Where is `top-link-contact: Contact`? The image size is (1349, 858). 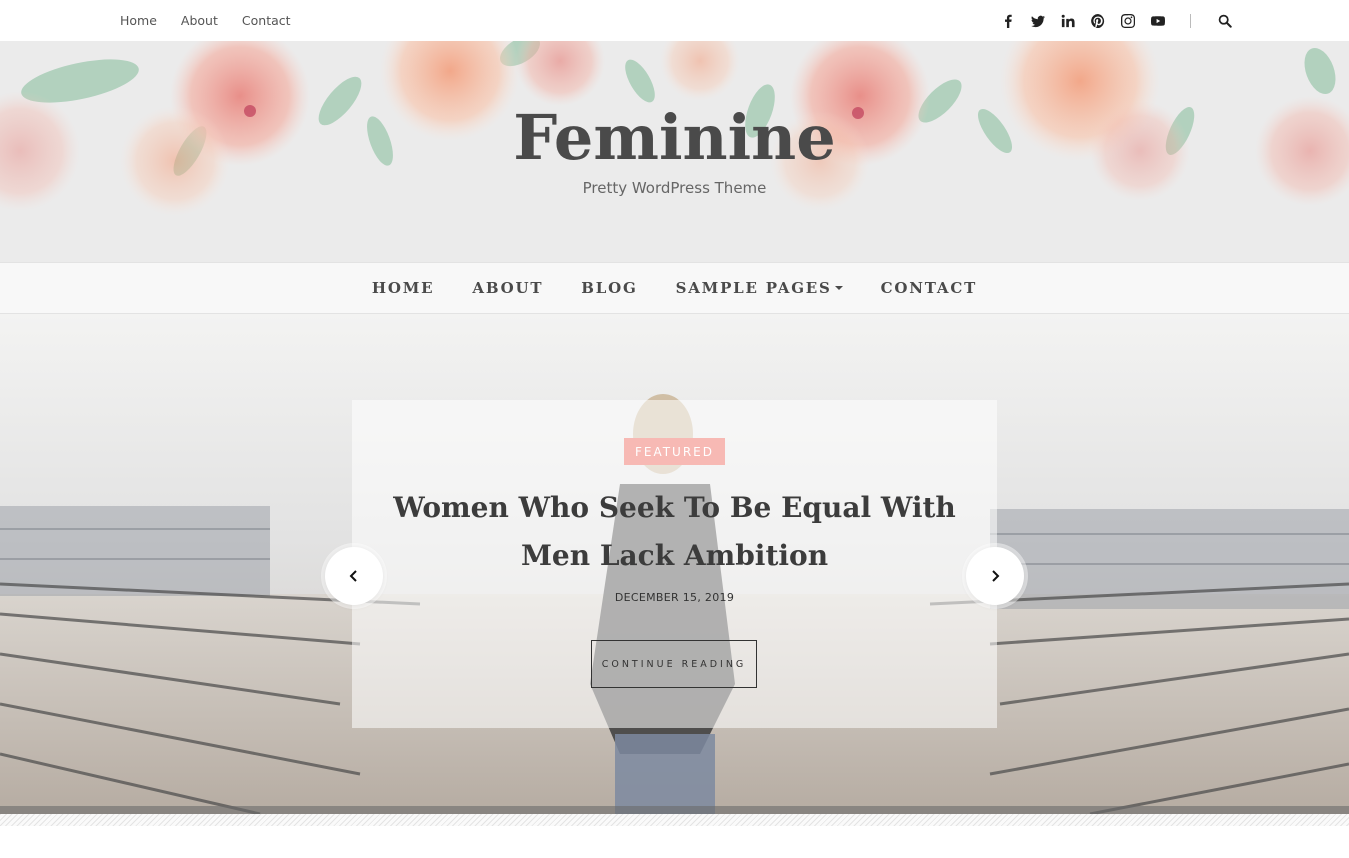
top-link-contact: Contact is located at coordinates (266, 20).